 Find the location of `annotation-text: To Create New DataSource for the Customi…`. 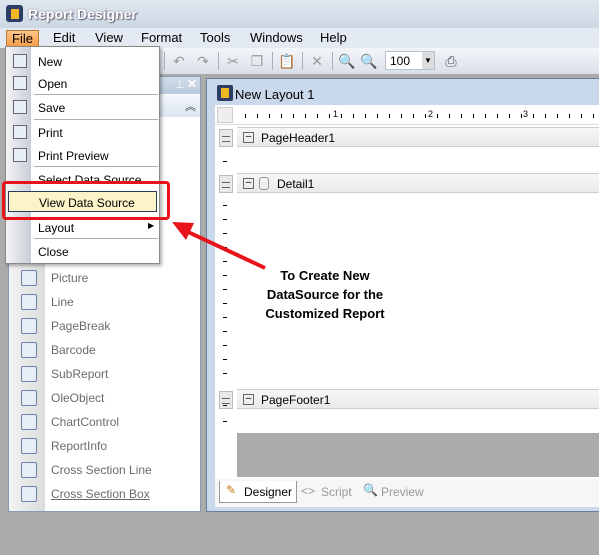

annotation-text: To Create New DataSource for the Customi… is located at coordinates (325, 294).